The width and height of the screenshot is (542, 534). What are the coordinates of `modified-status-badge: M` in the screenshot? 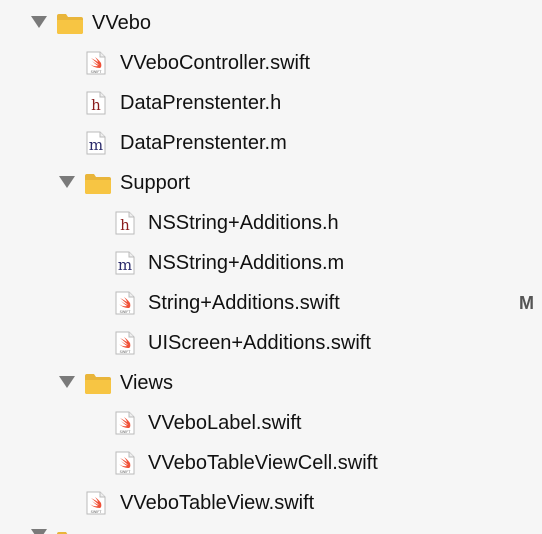 It's located at (526, 303).